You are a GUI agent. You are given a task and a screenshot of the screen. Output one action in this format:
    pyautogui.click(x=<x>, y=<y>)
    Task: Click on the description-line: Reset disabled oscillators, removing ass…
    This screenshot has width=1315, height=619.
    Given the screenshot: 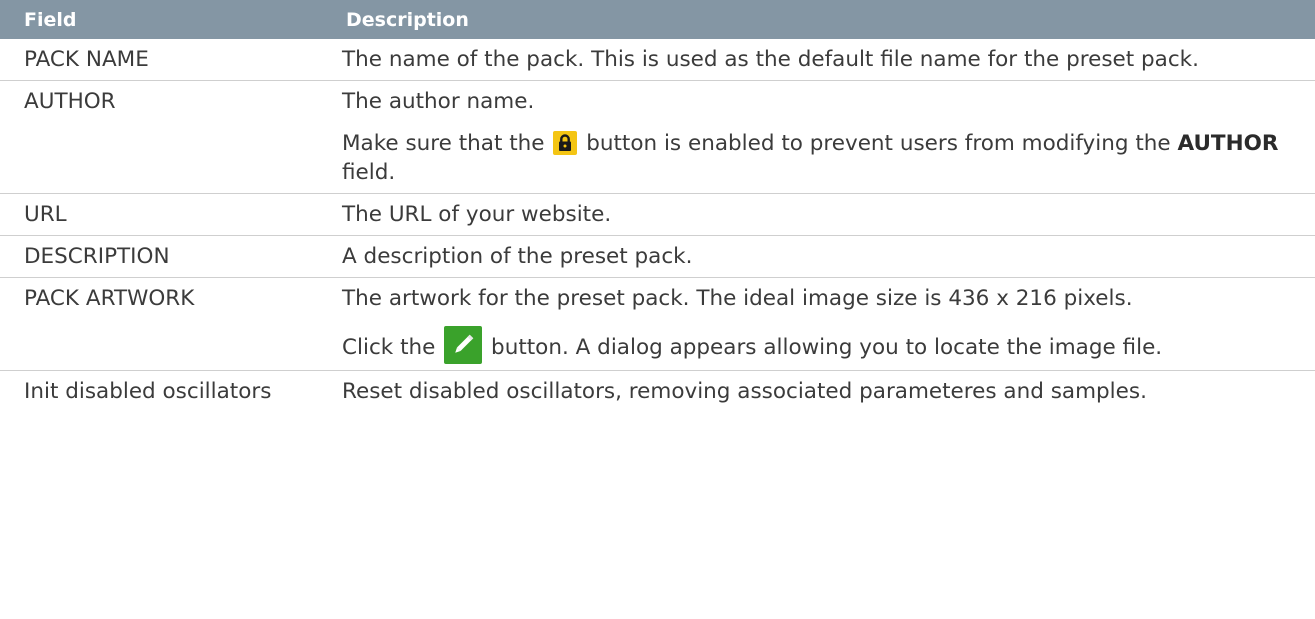 What is the action you would take?
    pyautogui.click(x=744, y=391)
    